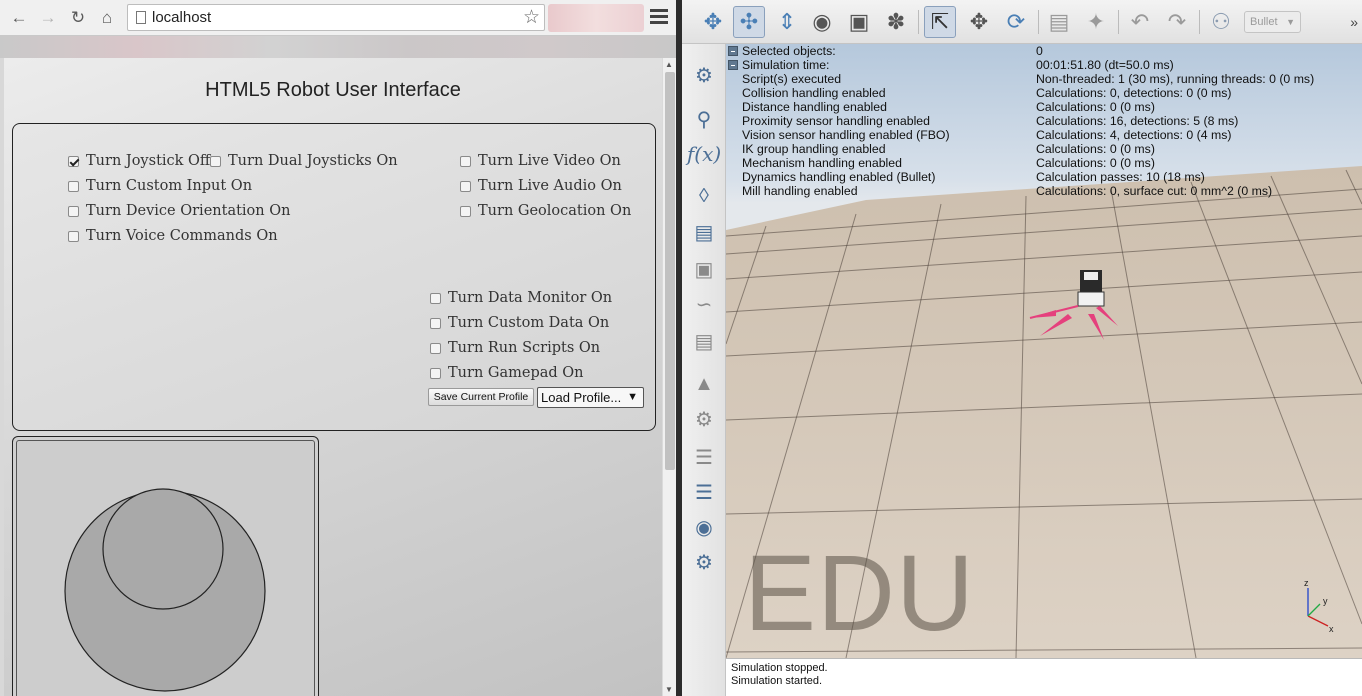 This screenshot has width=1362, height=696. I want to click on page-scrollbar: ▲ ▼, so click(669, 377).